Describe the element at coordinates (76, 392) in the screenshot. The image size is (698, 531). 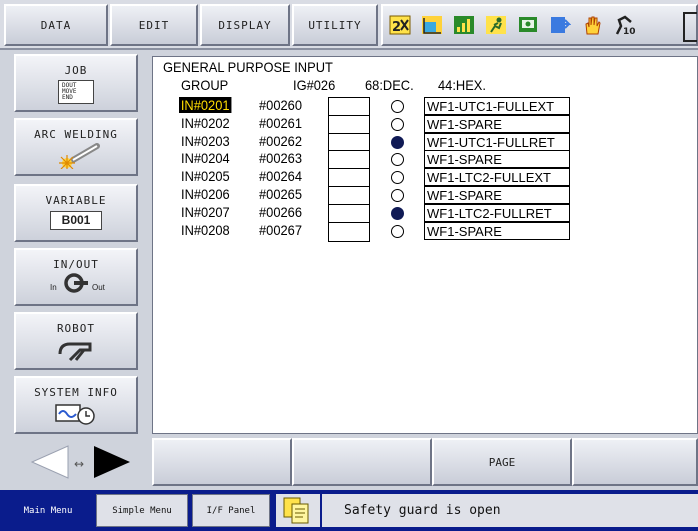
I see `system-info-label: SYSTEM INFO` at that location.